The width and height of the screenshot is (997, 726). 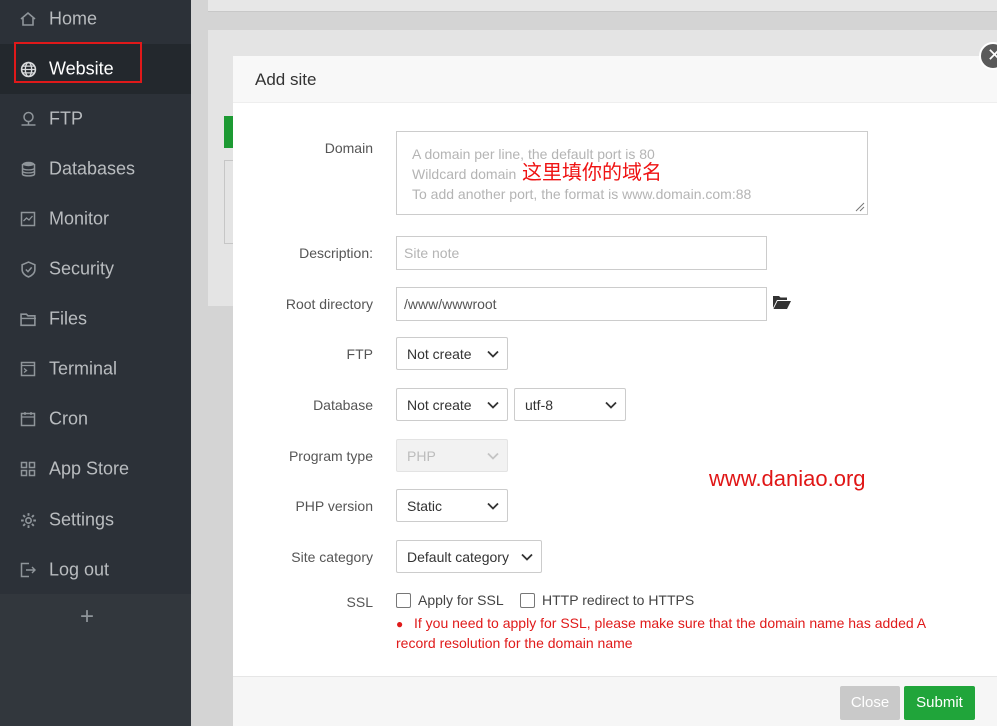 I want to click on sidebar-item-monitor: Monitor, so click(x=95, y=219).